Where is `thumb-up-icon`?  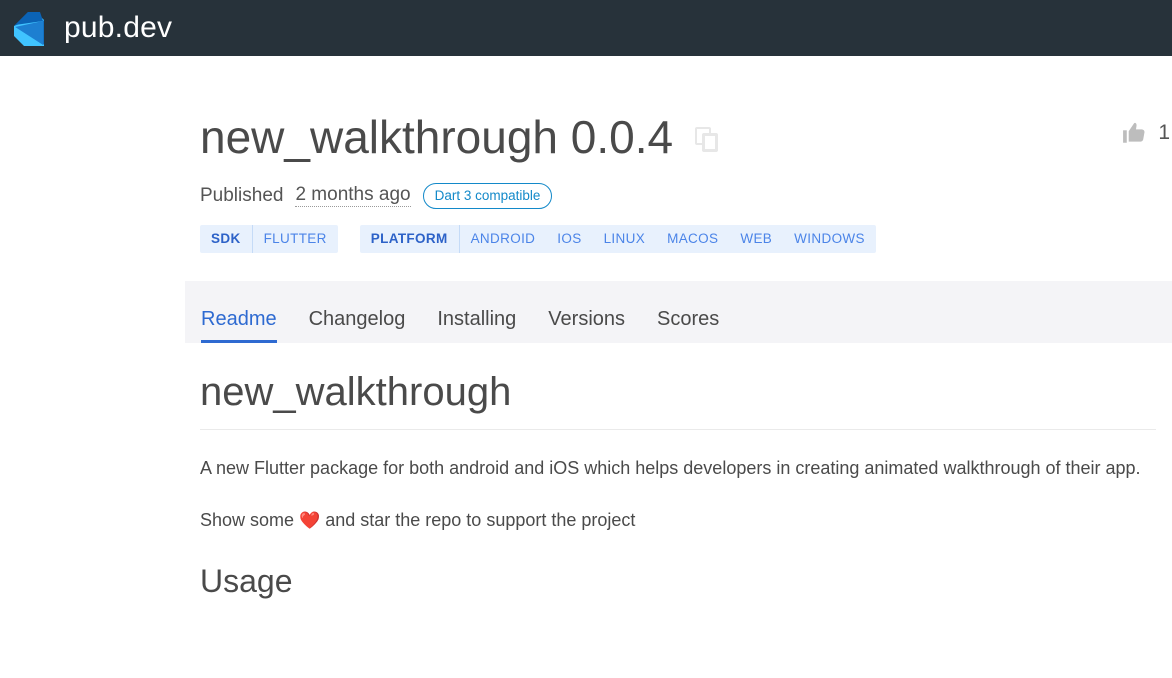
thumb-up-icon is located at coordinates (1135, 133).